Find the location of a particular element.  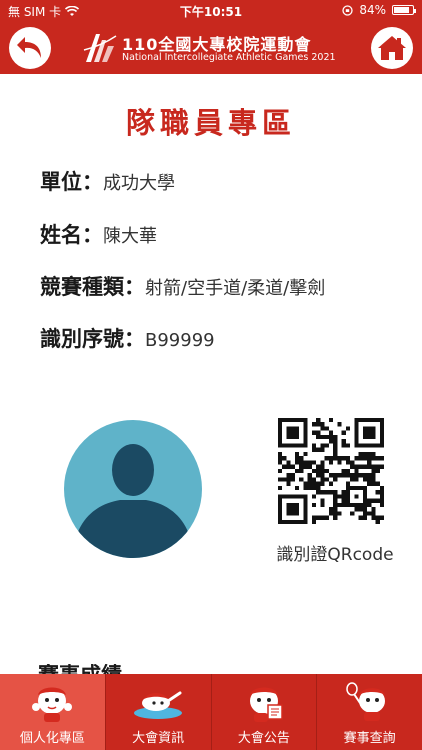

id-number-row: 識別序號： B99999 is located at coordinates (127, 338).